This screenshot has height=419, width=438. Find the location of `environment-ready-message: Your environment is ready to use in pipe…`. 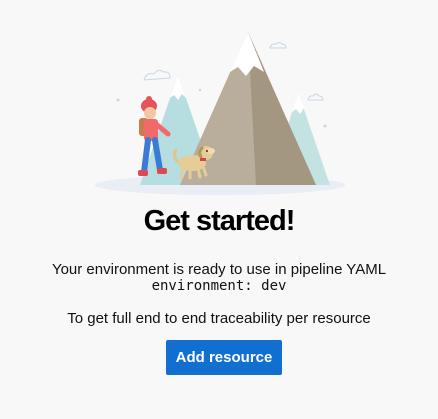

environment-ready-message: Your environment is ready to use in pipe… is located at coordinates (219, 269).